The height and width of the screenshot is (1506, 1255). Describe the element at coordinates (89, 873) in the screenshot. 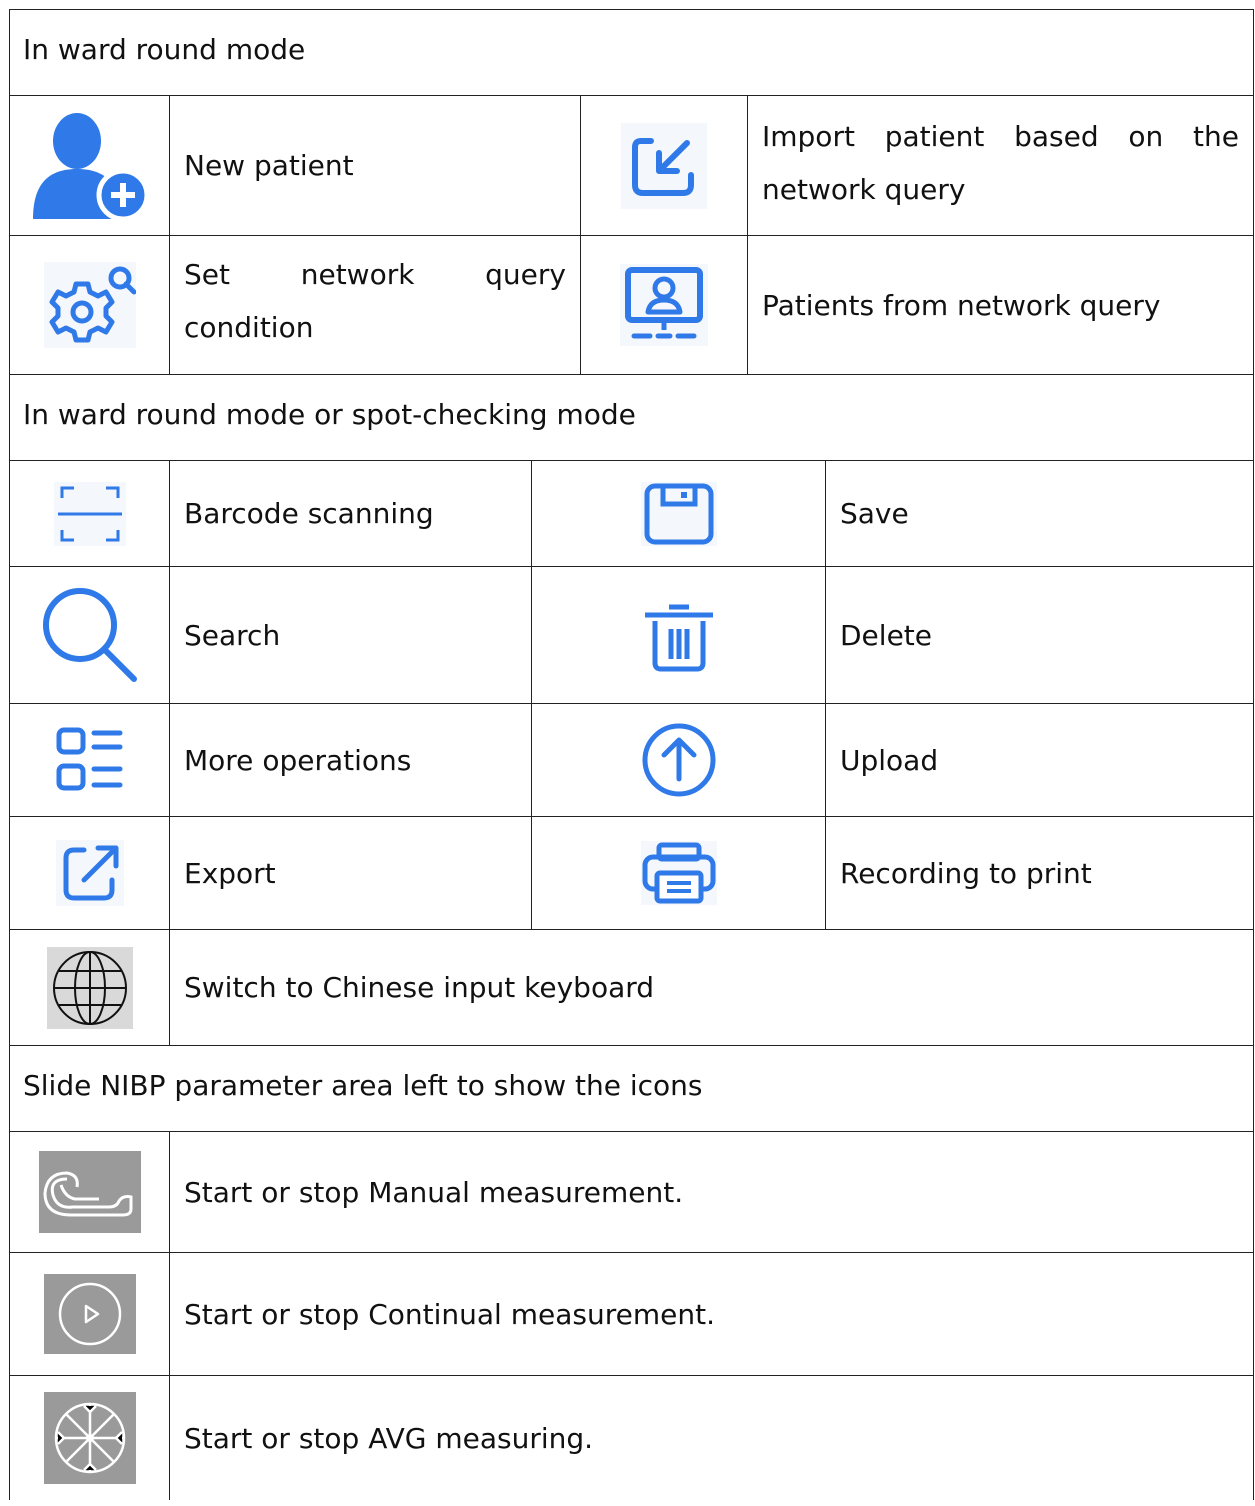

I see `export-icon` at that location.